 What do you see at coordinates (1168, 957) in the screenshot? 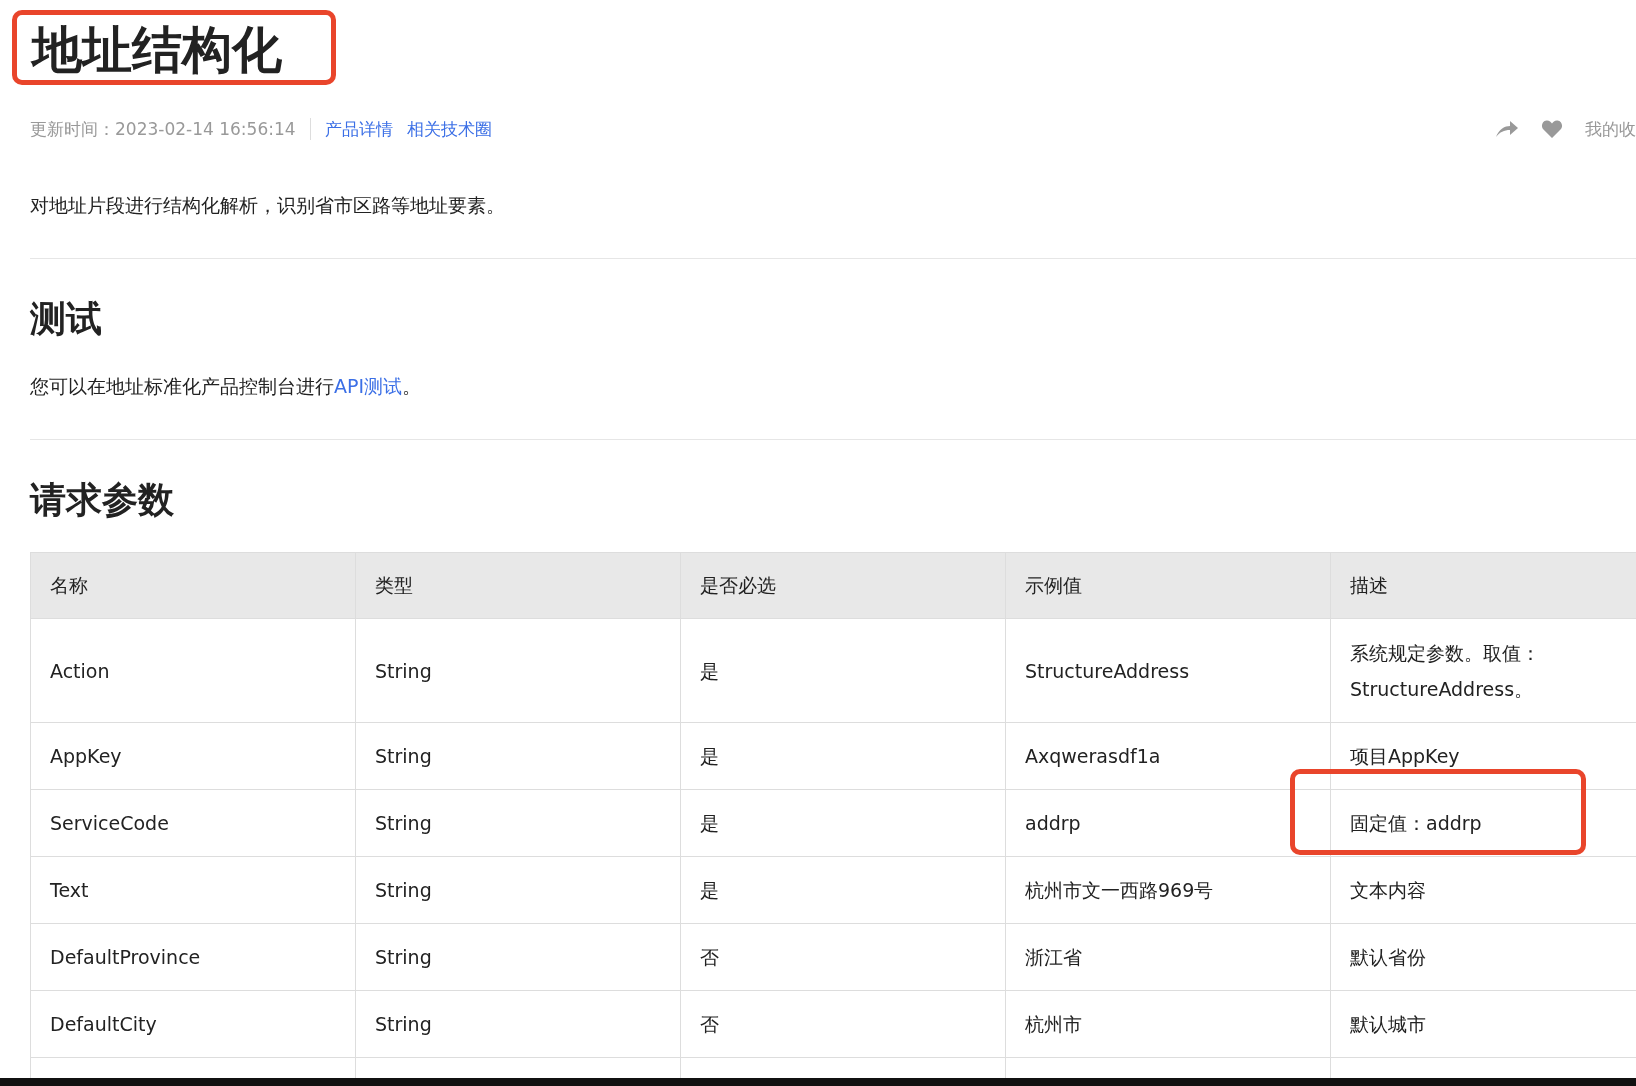
I see `table-cell: 浙江省` at bounding box center [1168, 957].